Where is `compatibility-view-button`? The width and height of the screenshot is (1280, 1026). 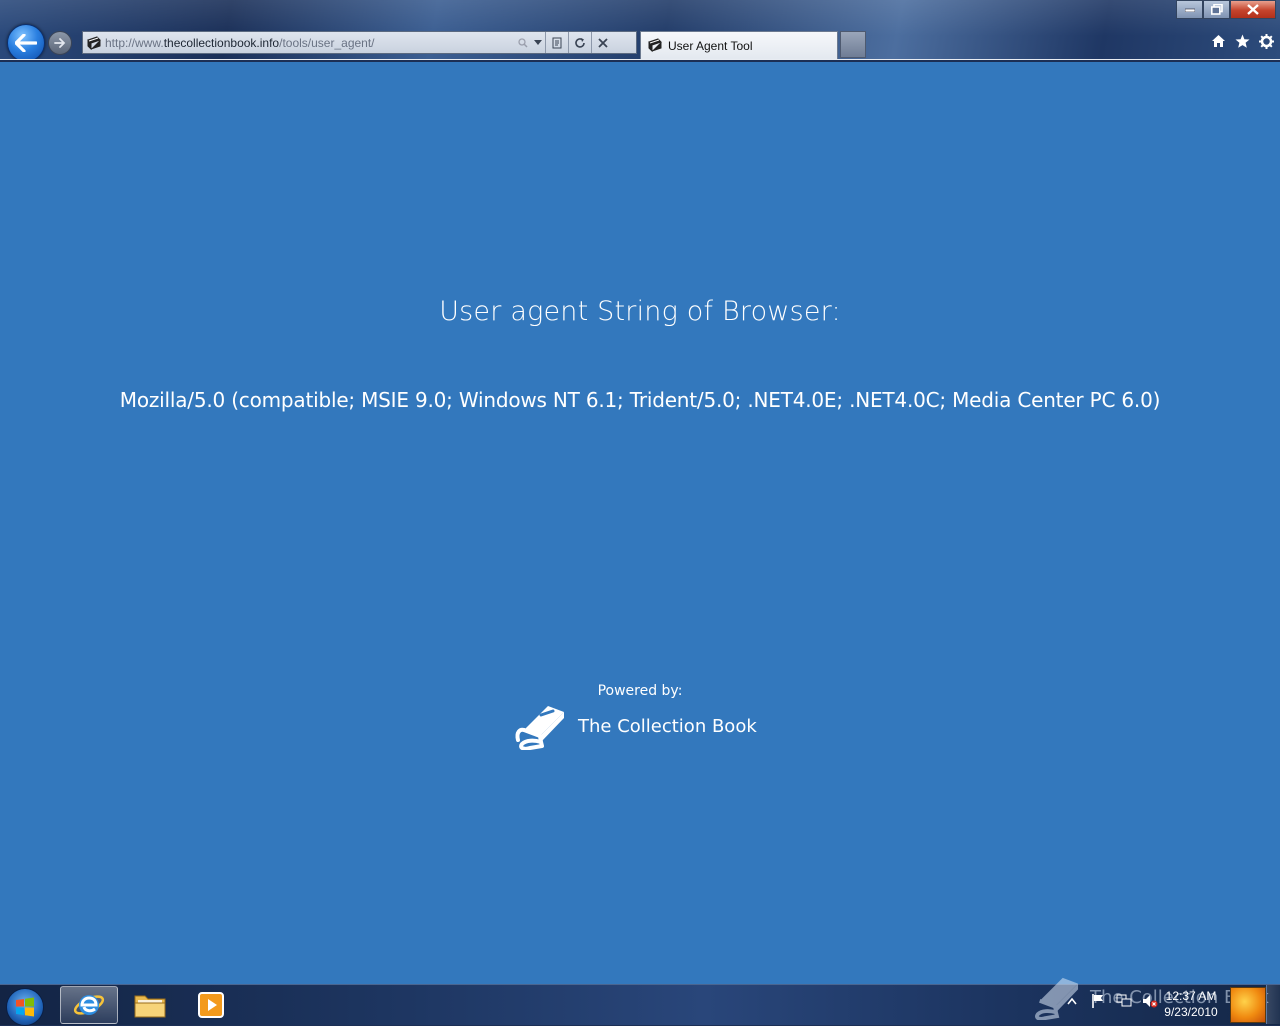
compatibility-view-button is located at coordinates (556, 42).